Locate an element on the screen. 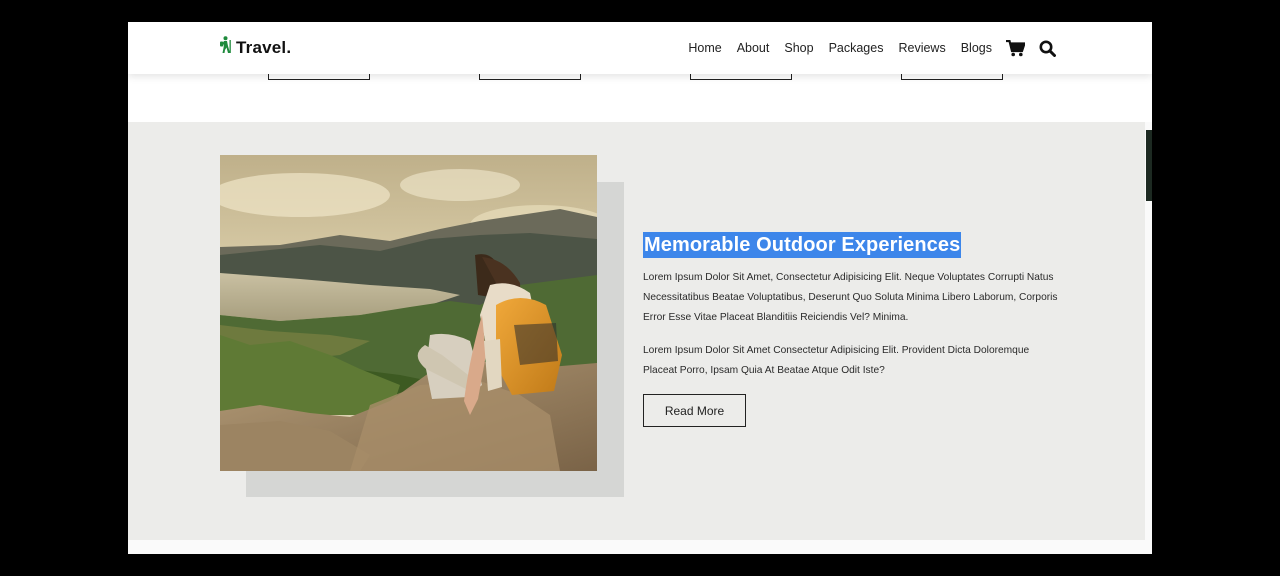  logo-text: Travel. is located at coordinates (264, 47).